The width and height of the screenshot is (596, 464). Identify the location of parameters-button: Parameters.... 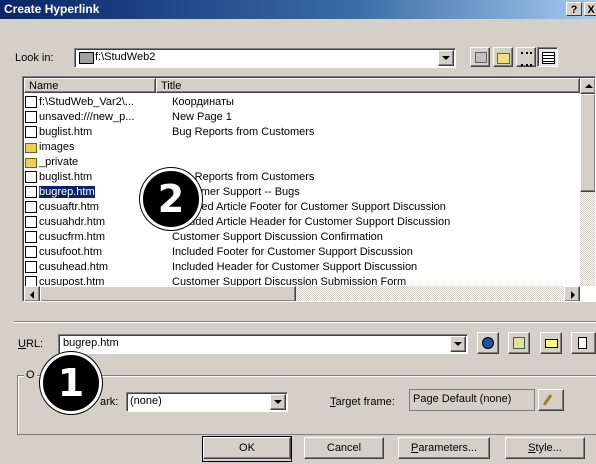
(444, 448).